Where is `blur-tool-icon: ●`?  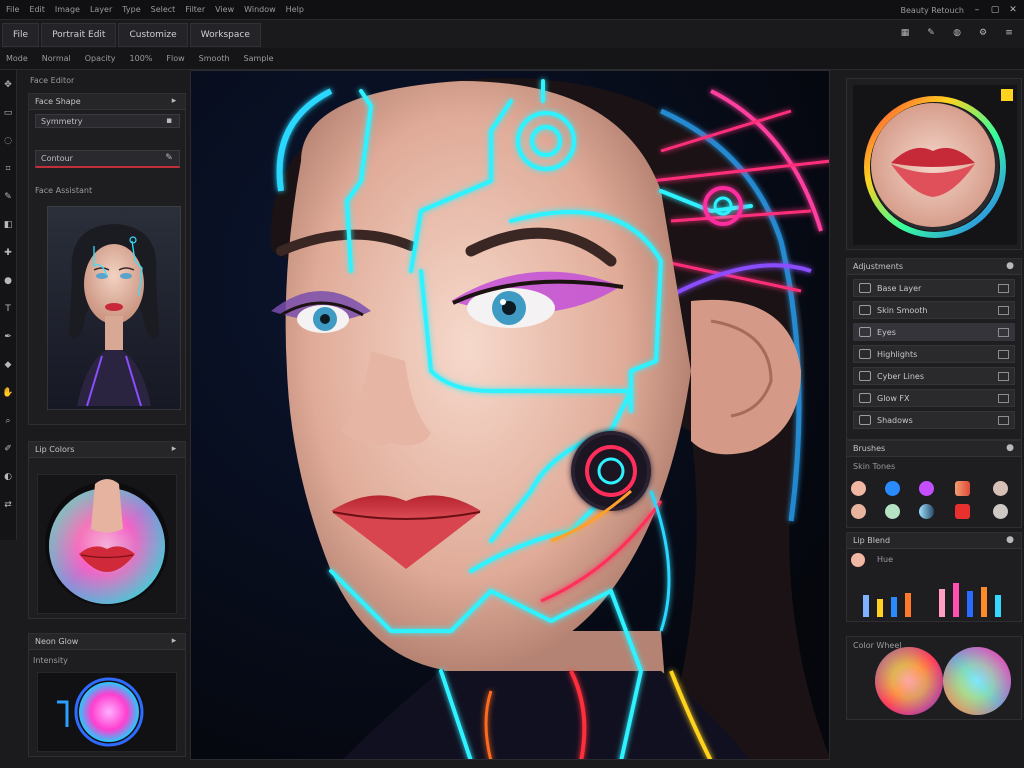 blur-tool-icon: ● is located at coordinates (8, 281).